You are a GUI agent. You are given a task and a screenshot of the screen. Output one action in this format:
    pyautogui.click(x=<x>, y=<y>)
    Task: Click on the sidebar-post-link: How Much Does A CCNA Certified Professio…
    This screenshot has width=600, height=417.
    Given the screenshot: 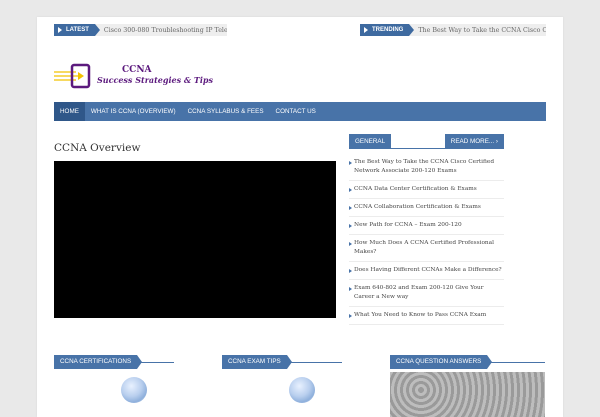 What is the action you would take?
    pyautogui.click(x=426, y=248)
    